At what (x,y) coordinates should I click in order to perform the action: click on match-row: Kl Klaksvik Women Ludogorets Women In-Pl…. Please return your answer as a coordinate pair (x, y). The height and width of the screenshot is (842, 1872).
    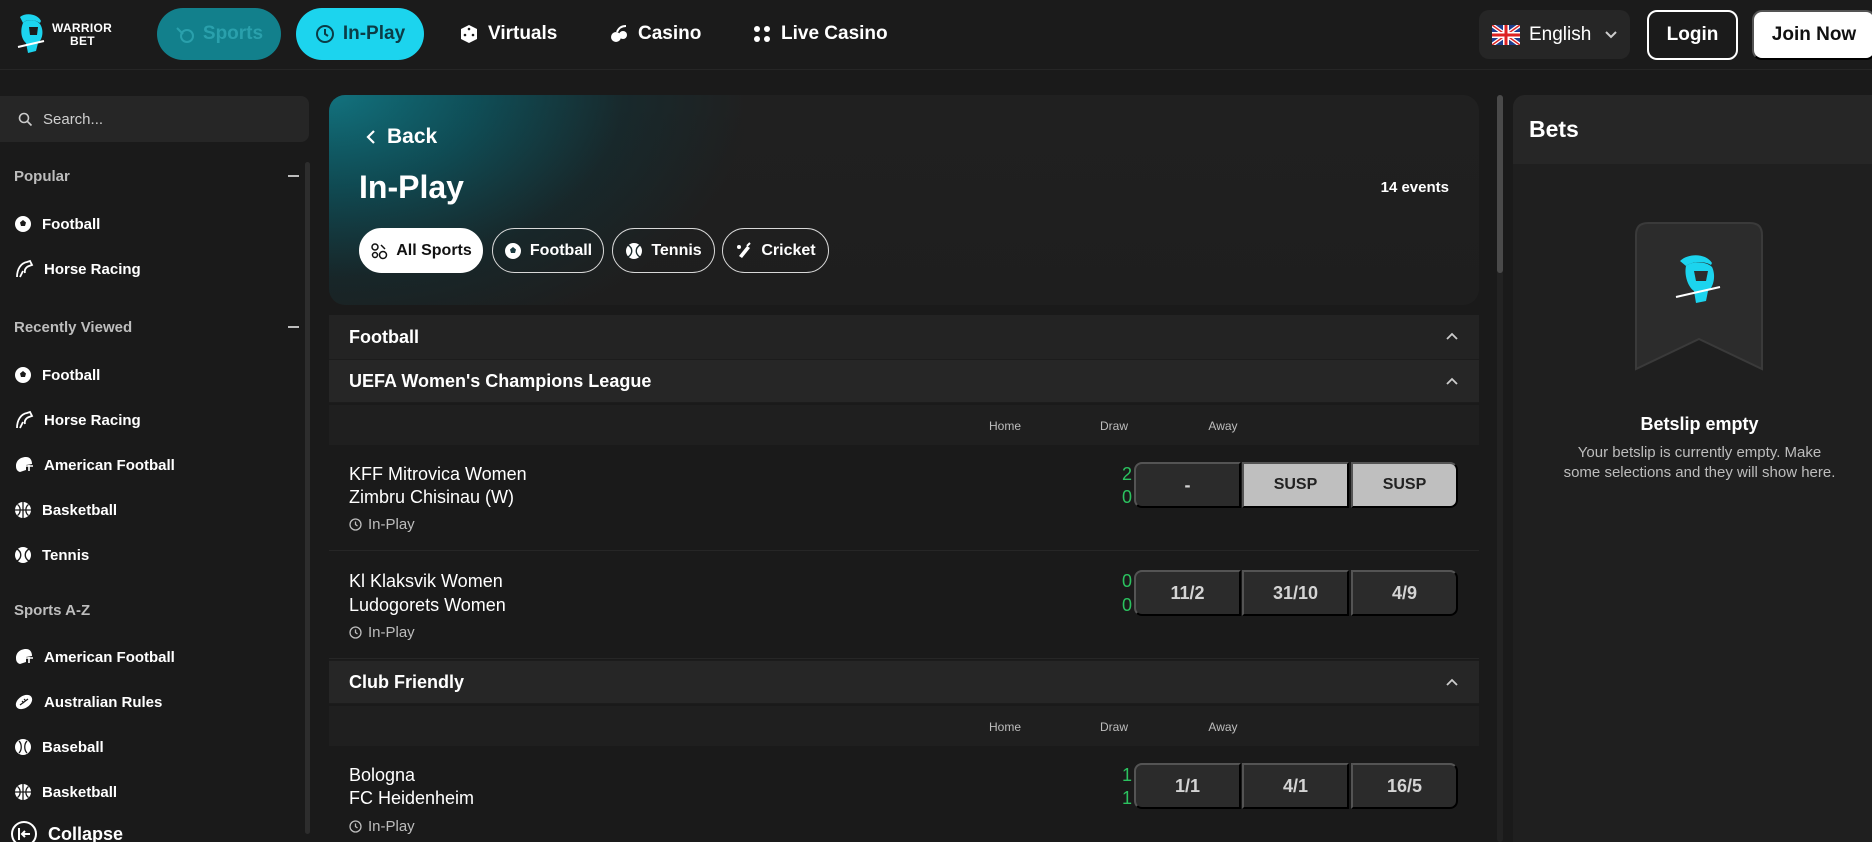
    Looking at the image, I should click on (904, 605).